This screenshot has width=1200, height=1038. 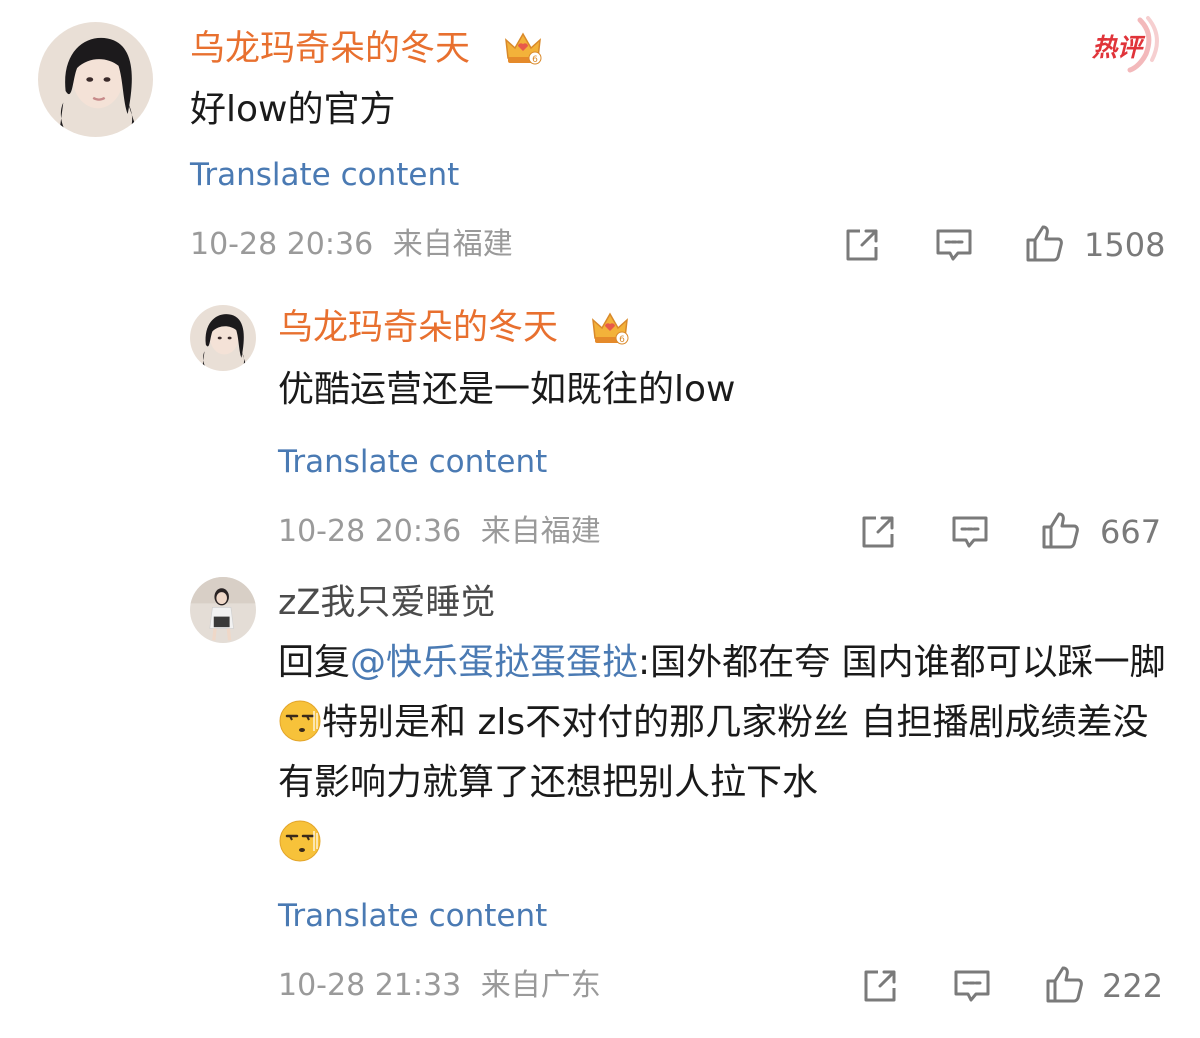 I want to click on hot-badge-label: 热评, so click(x=1118, y=47).